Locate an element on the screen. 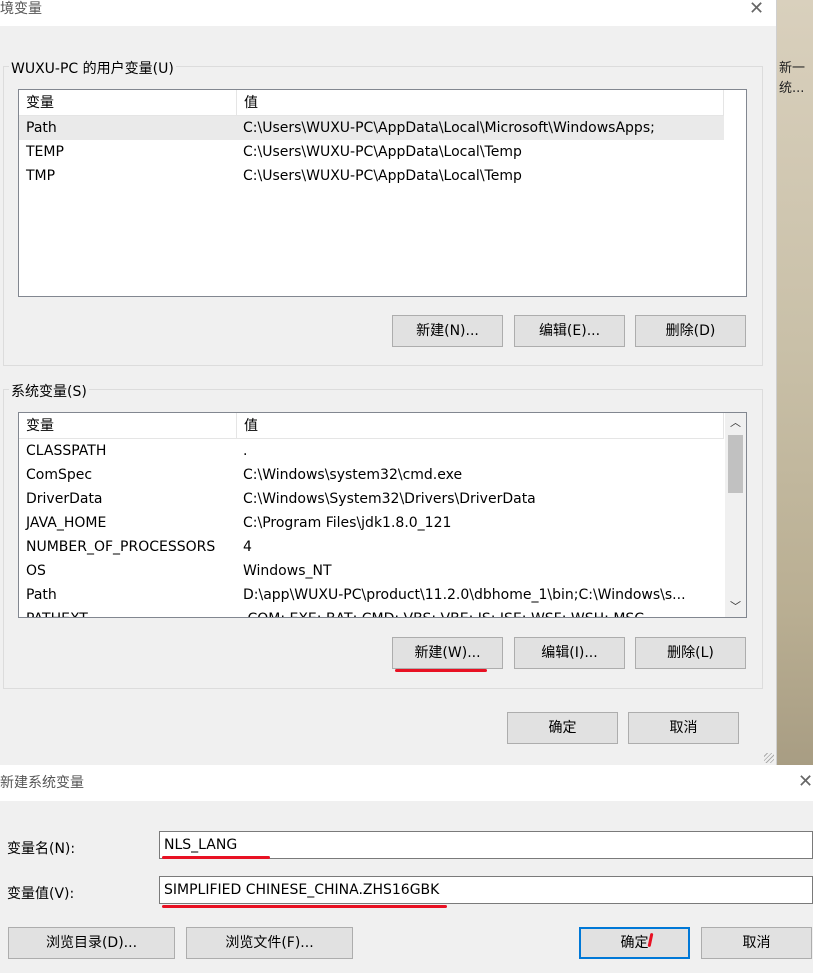 This screenshot has height=973, width=813. scroll-up-icon: ︿ is located at coordinates (735, 423).